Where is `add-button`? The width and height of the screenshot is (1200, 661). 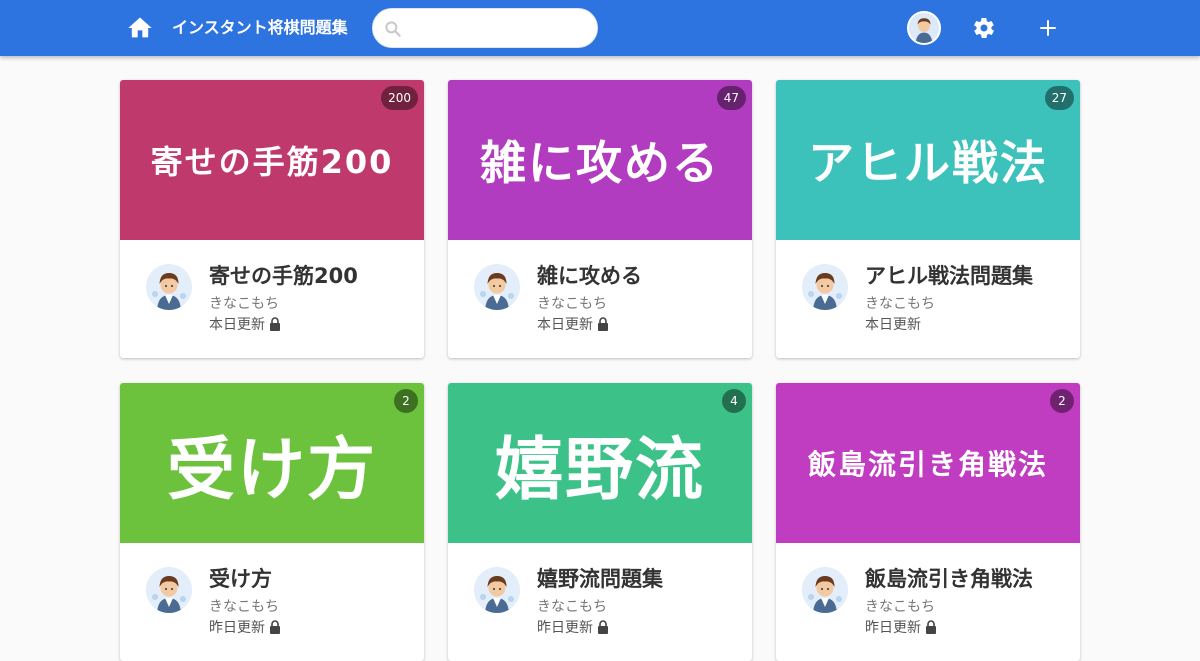
add-button is located at coordinates (1048, 28).